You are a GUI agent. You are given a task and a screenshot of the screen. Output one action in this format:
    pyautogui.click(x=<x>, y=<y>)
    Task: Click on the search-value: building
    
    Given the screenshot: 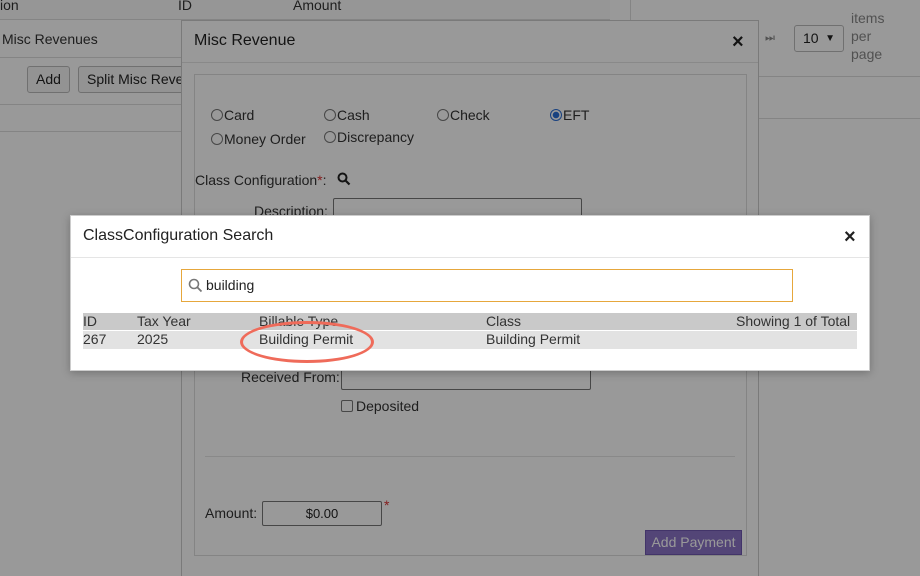 What is the action you would take?
    pyautogui.click(x=230, y=285)
    